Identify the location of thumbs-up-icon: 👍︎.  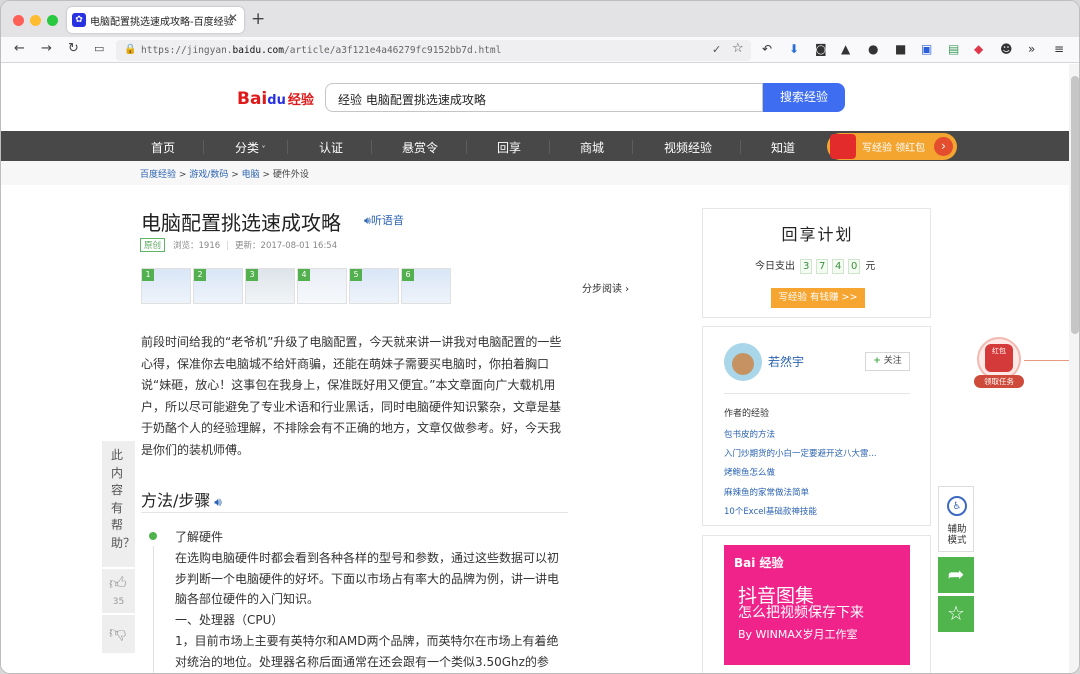
(118, 584).